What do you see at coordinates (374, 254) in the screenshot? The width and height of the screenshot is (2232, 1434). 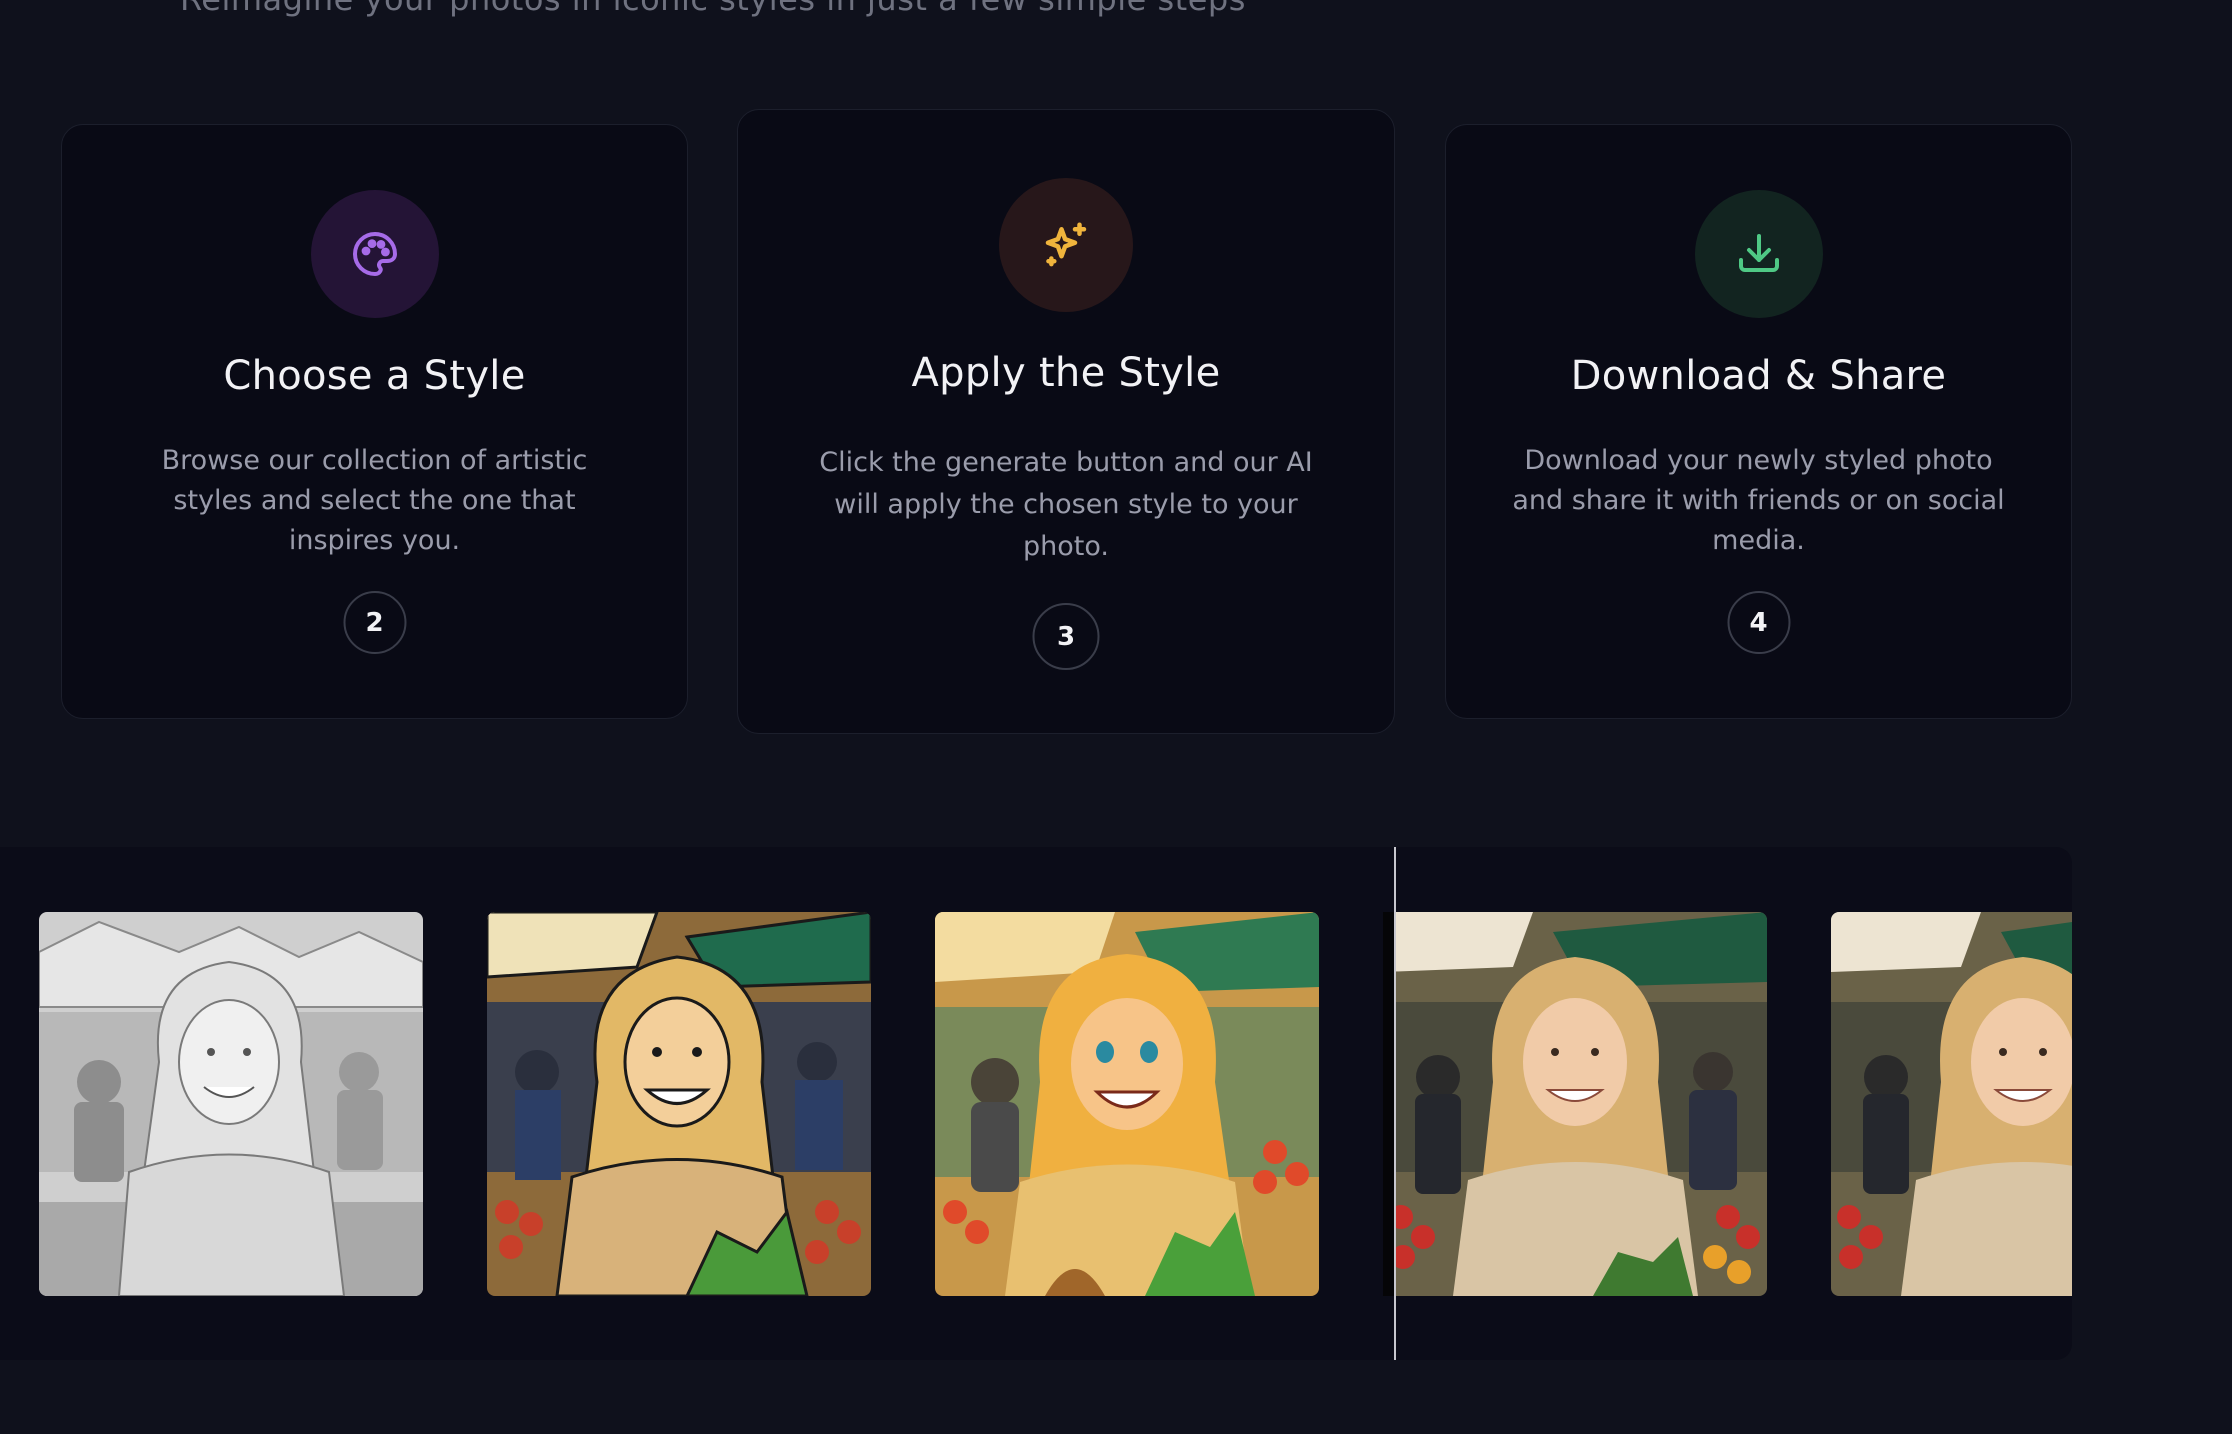 I see `palette-icon` at bounding box center [374, 254].